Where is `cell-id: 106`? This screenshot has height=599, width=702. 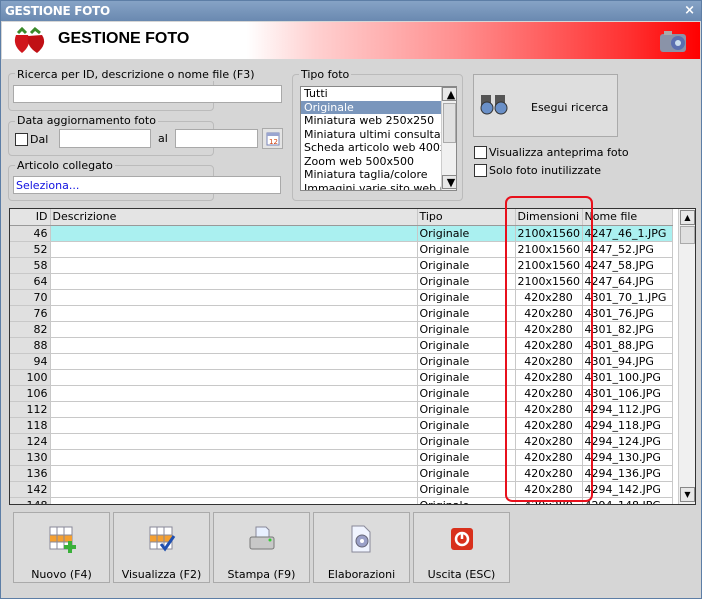 cell-id: 106 is located at coordinates (30, 393).